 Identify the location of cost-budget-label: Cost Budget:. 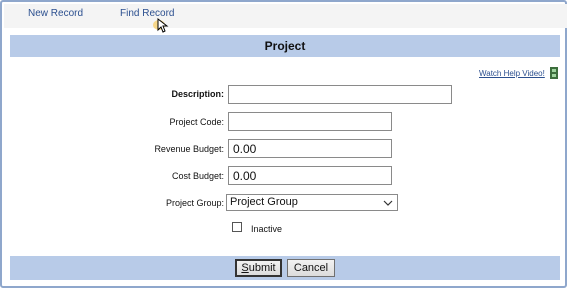
(197, 176).